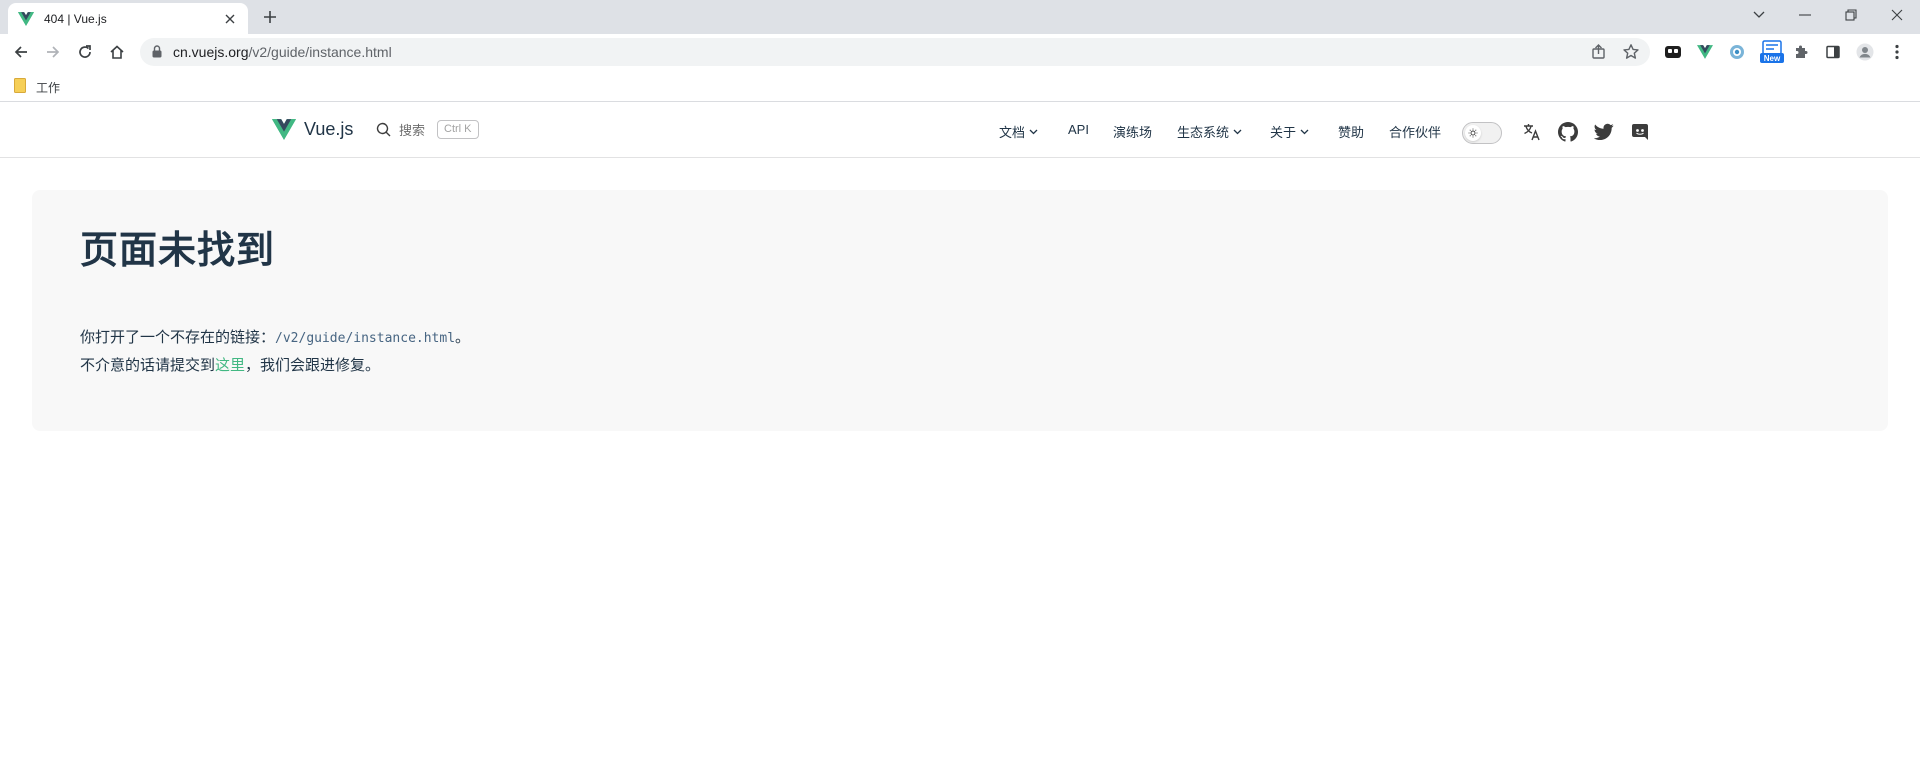 Image resolution: width=1920 pixels, height=776 pixels. I want to click on new-tab-icon, so click(270, 17).